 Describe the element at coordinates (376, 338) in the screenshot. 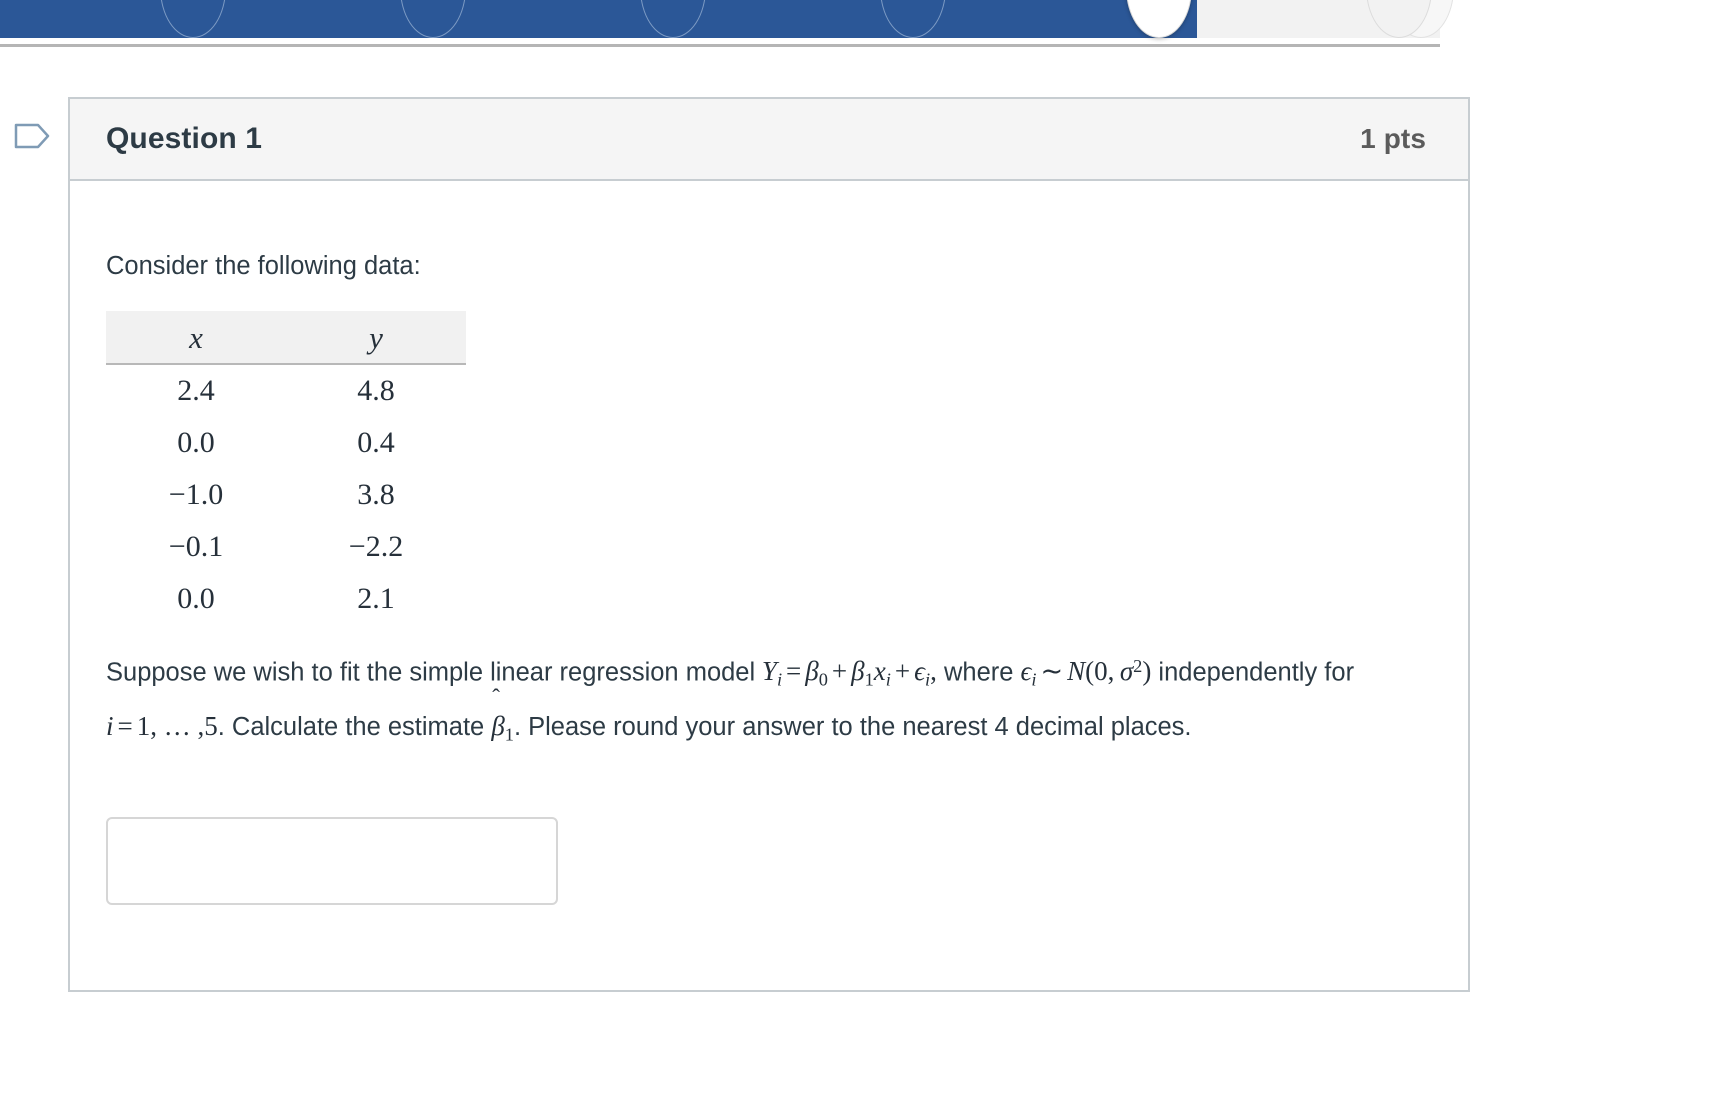

I see `column-header-y: y` at that location.